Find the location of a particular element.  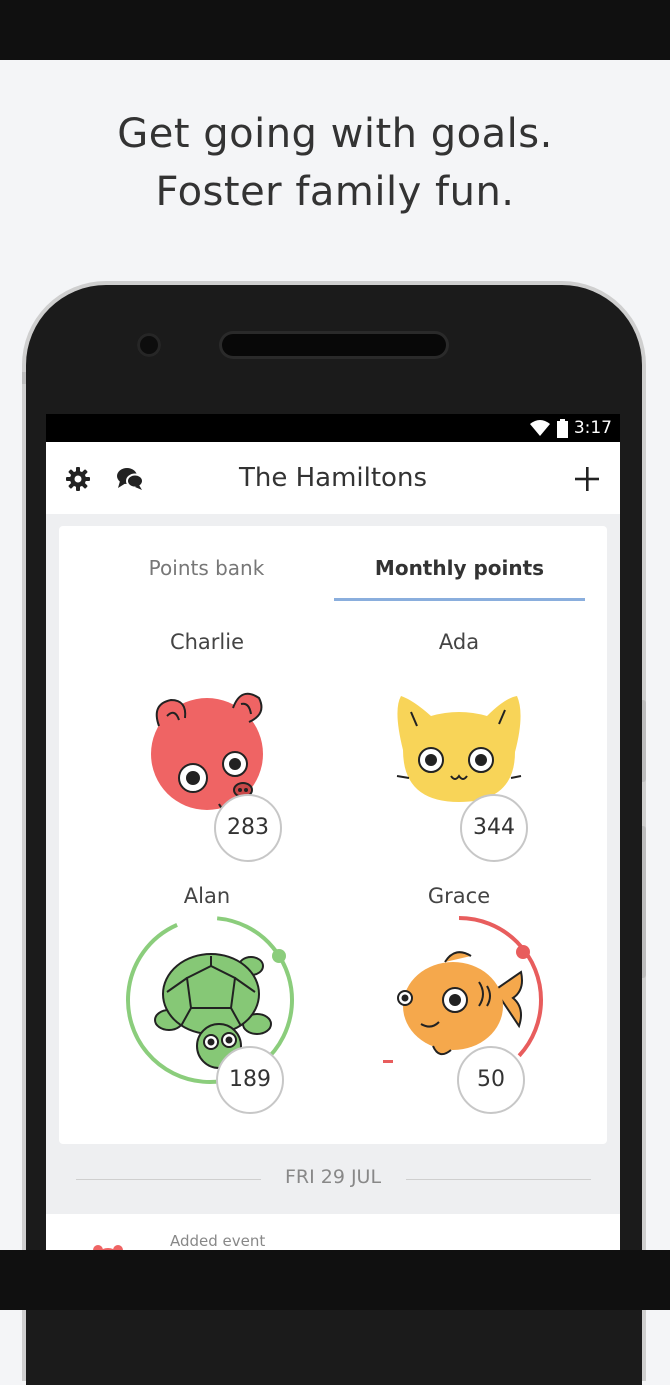

member-name: Grace is located at coordinates (459, 896).